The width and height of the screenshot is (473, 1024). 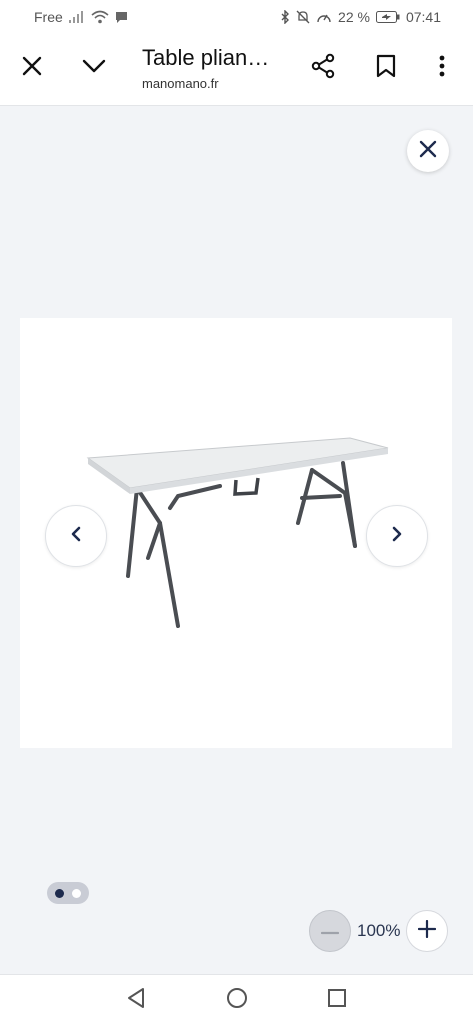 I want to click on status-bar: Free 22 % 07:41, so click(x=236, y=17).